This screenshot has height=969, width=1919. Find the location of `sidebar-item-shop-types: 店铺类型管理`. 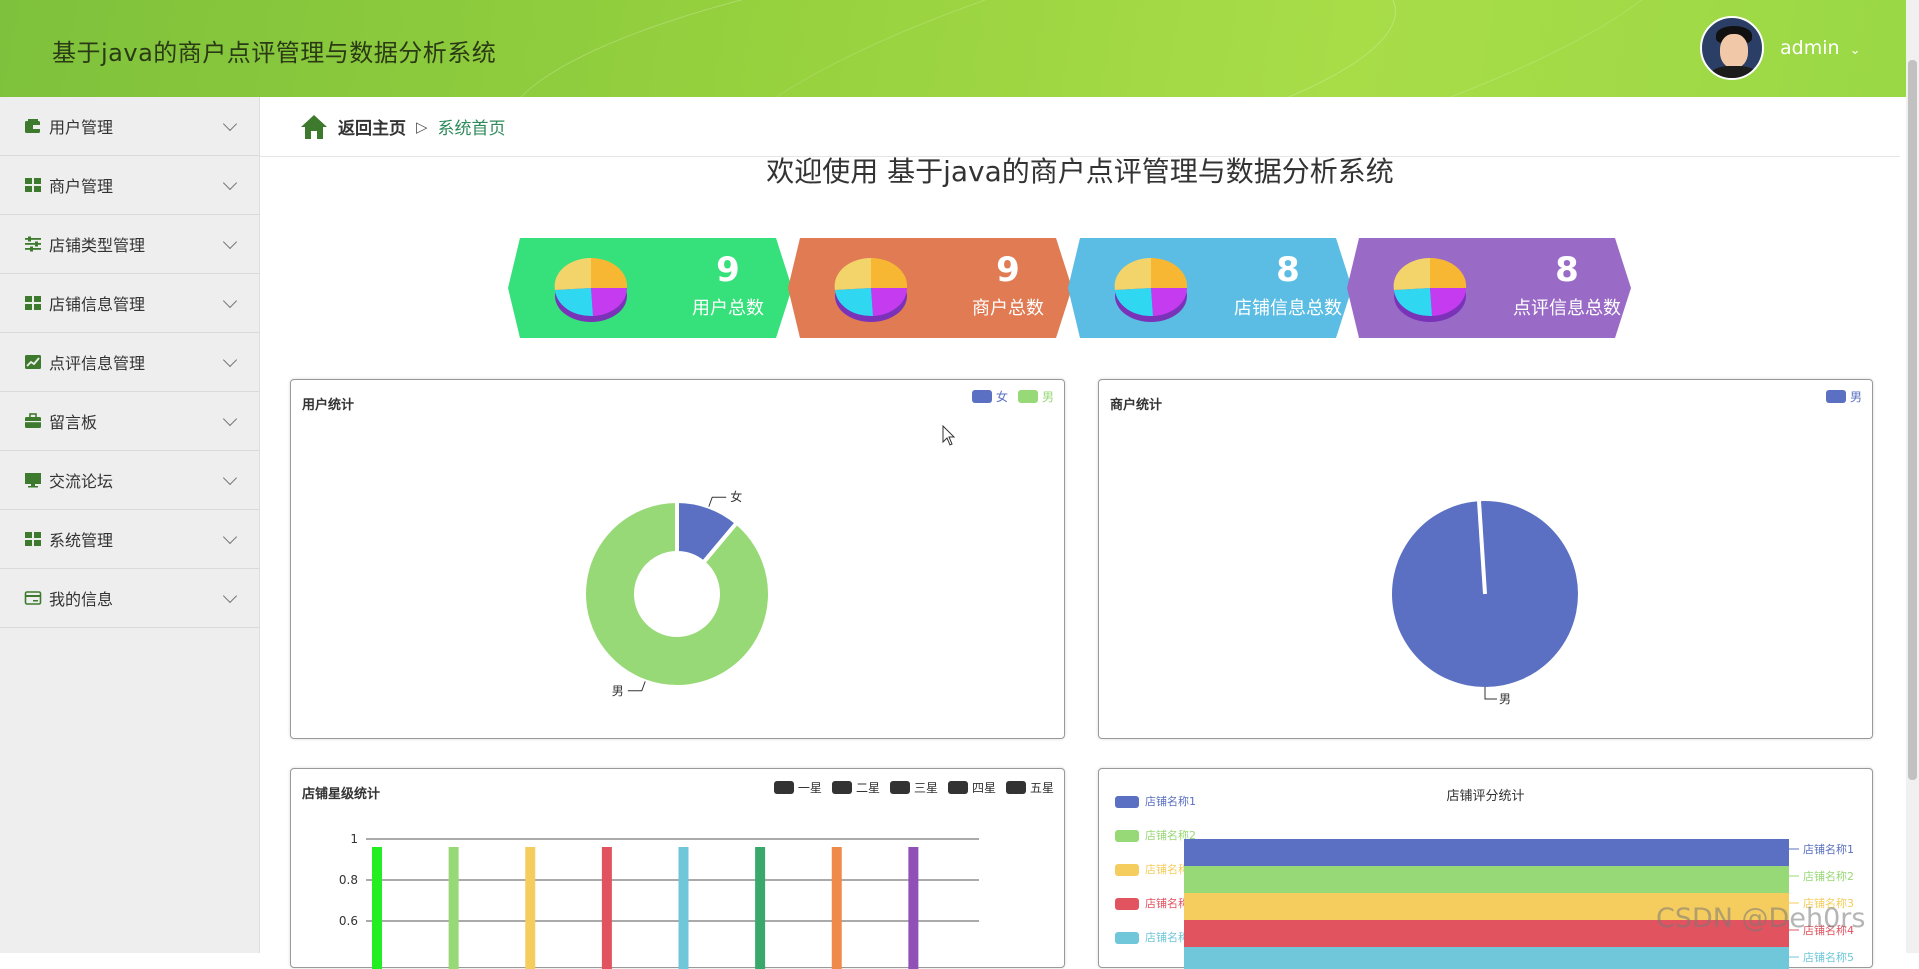

sidebar-item-shop-types: 店铺类型管理 is located at coordinates (129, 244).